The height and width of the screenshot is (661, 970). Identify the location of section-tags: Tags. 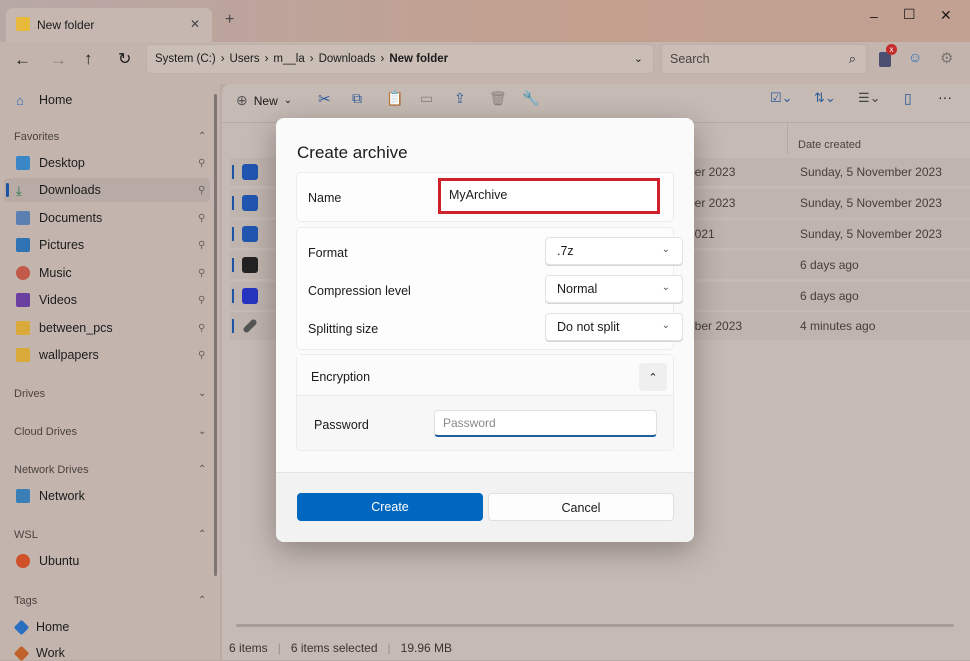
(25, 601).